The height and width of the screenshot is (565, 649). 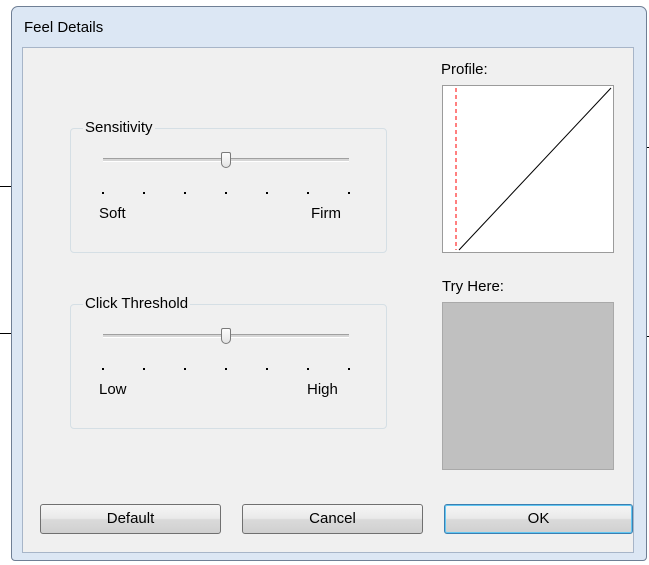 What do you see at coordinates (226, 160) in the screenshot?
I see `sensitivity-slider-thumb` at bounding box center [226, 160].